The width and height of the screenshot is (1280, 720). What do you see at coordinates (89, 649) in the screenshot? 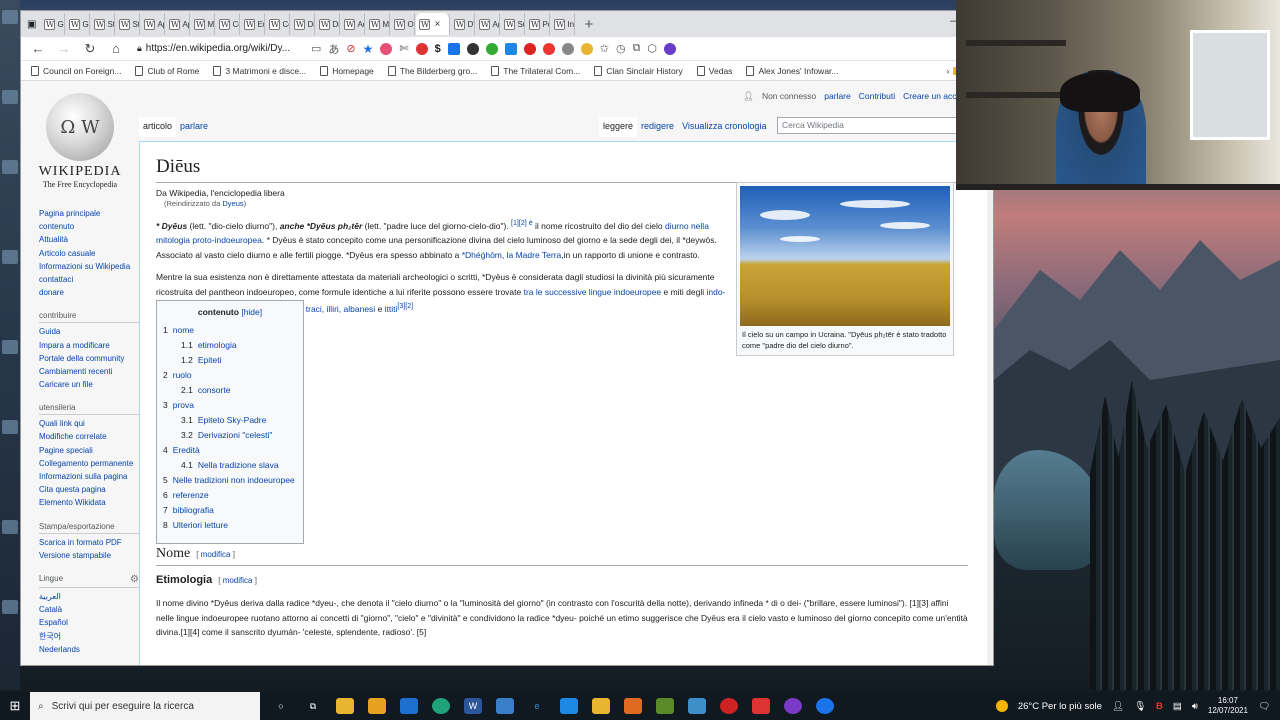
I see `sidebar-link: Nederlands` at bounding box center [89, 649].